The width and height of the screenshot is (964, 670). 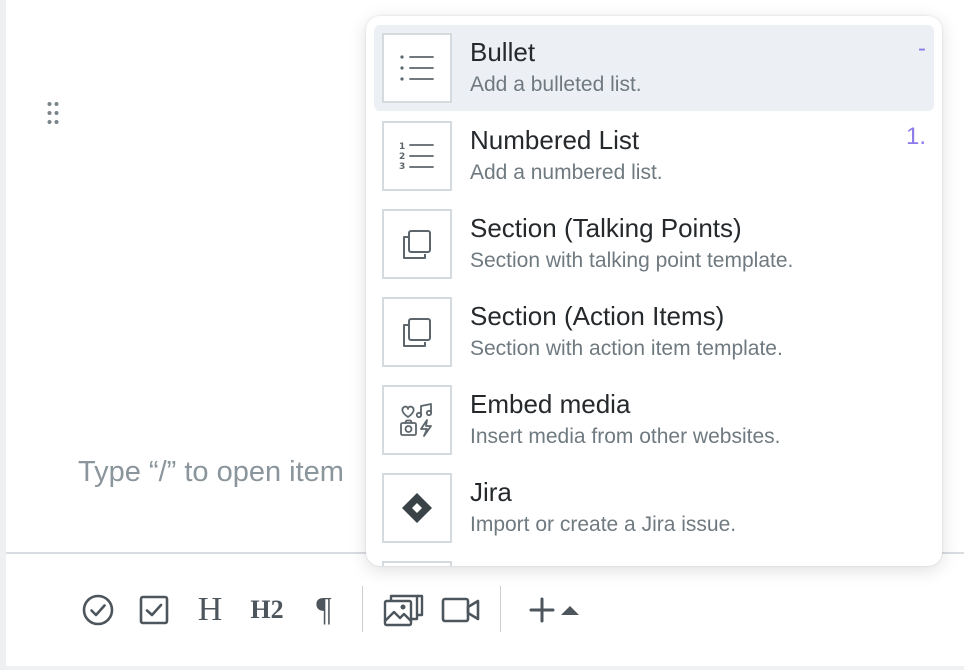 I want to click on svg-text: 1, so click(x=402, y=147).